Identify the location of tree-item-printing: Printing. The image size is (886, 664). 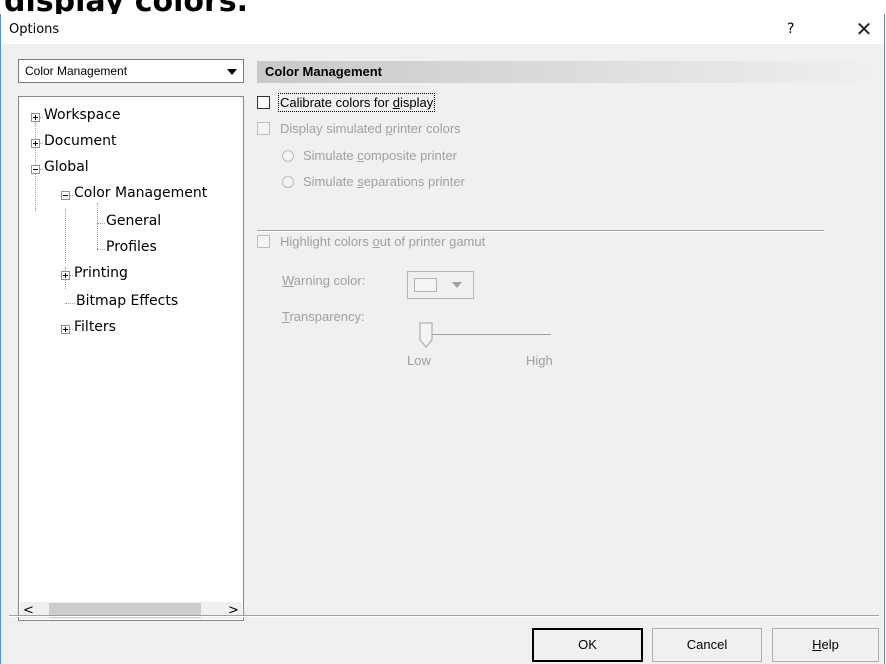
(101, 273).